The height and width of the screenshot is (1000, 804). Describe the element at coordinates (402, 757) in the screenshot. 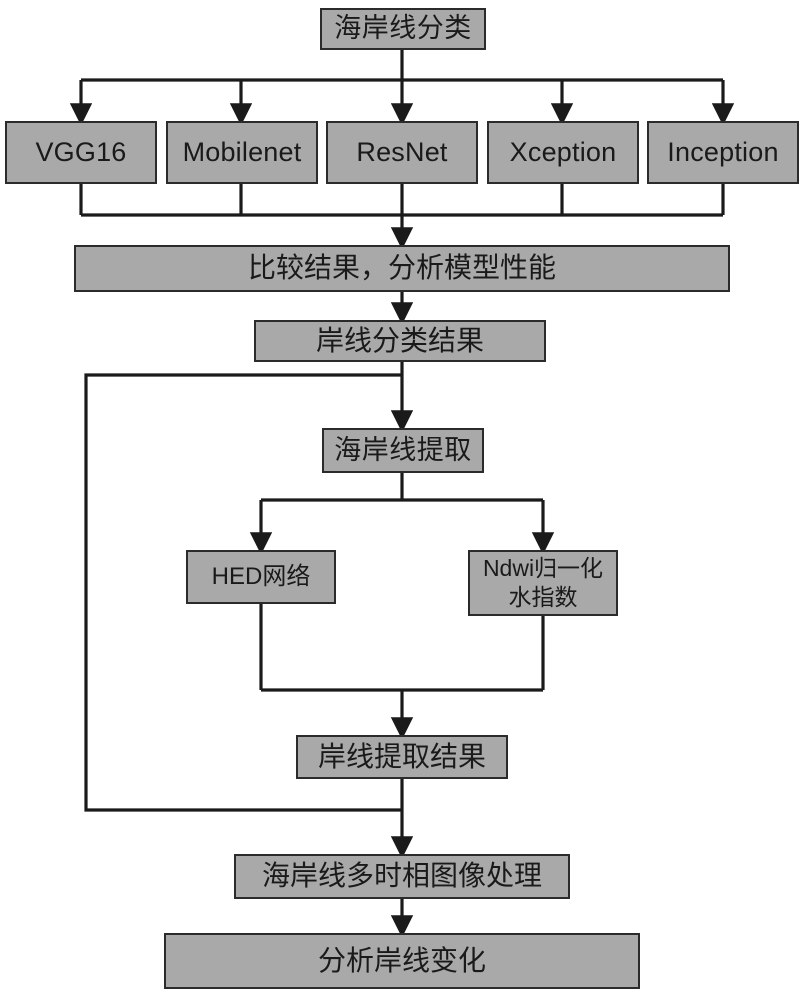

I see `node-extraction-result: 岸线提取结果` at that location.